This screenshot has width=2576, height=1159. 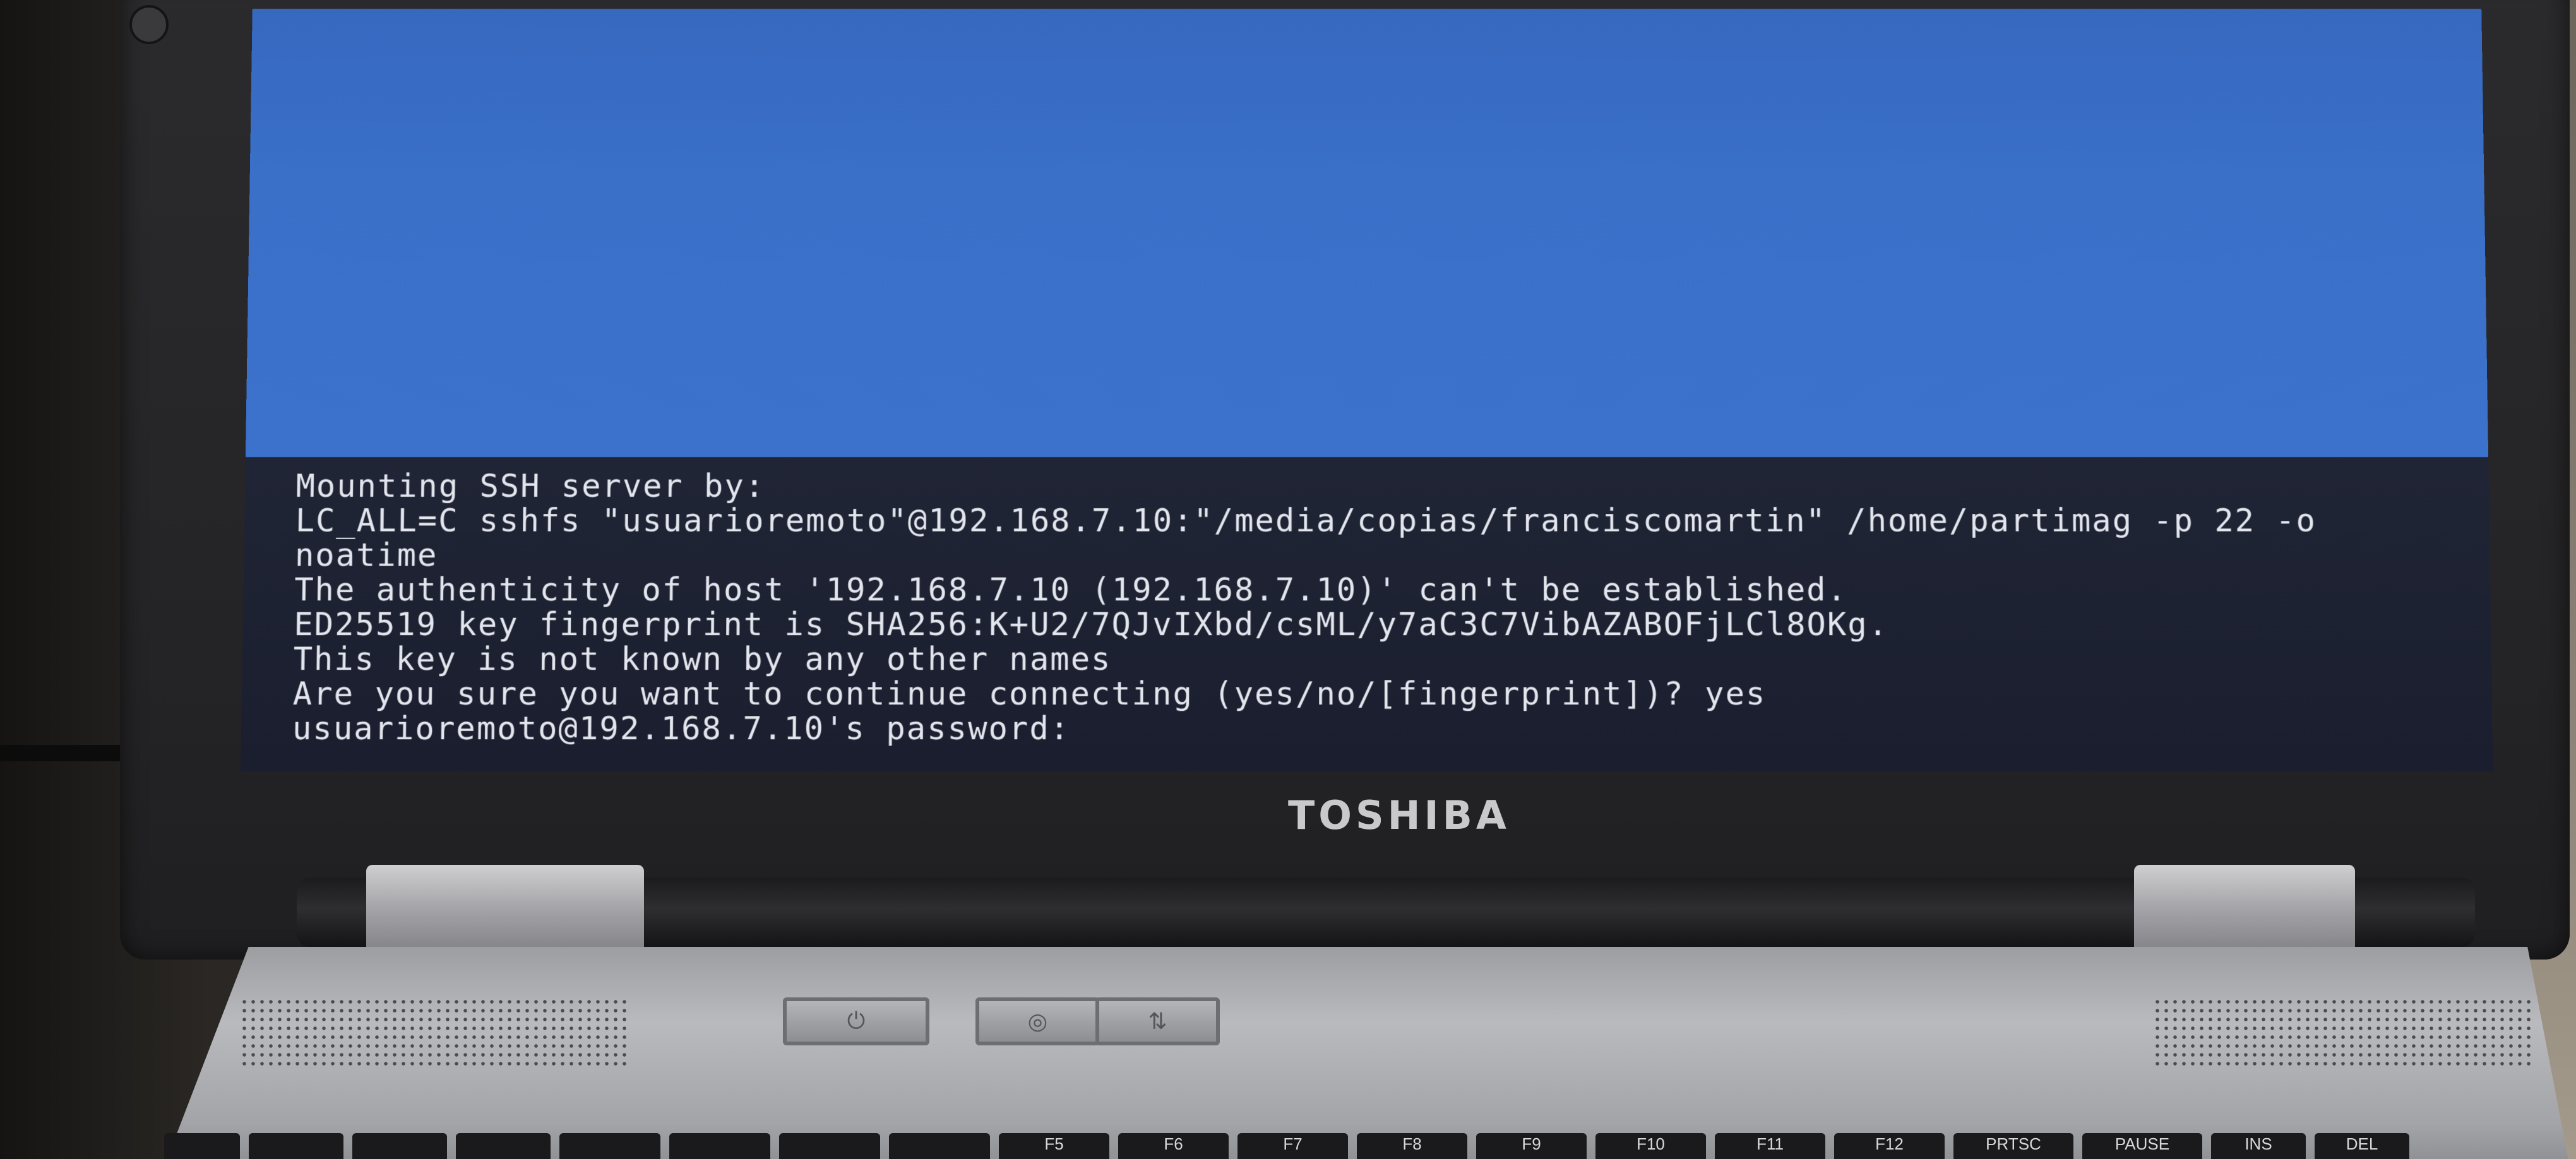 What do you see at coordinates (505, 913) in the screenshot?
I see `hinge-left` at bounding box center [505, 913].